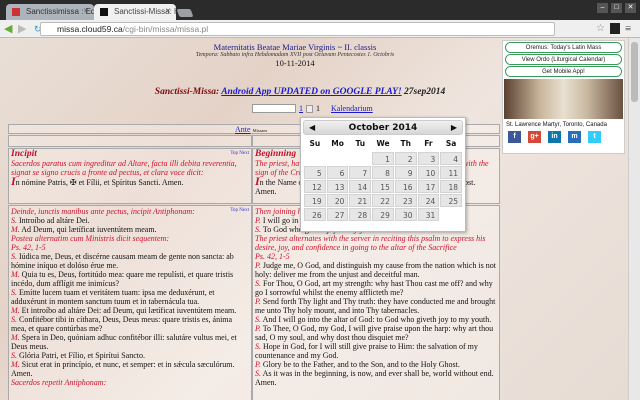 Image resolution: width=640 pixels, height=400 pixels. What do you see at coordinates (315, 172) in the screenshot?
I see `calendar-day: 5` at bounding box center [315, 172].